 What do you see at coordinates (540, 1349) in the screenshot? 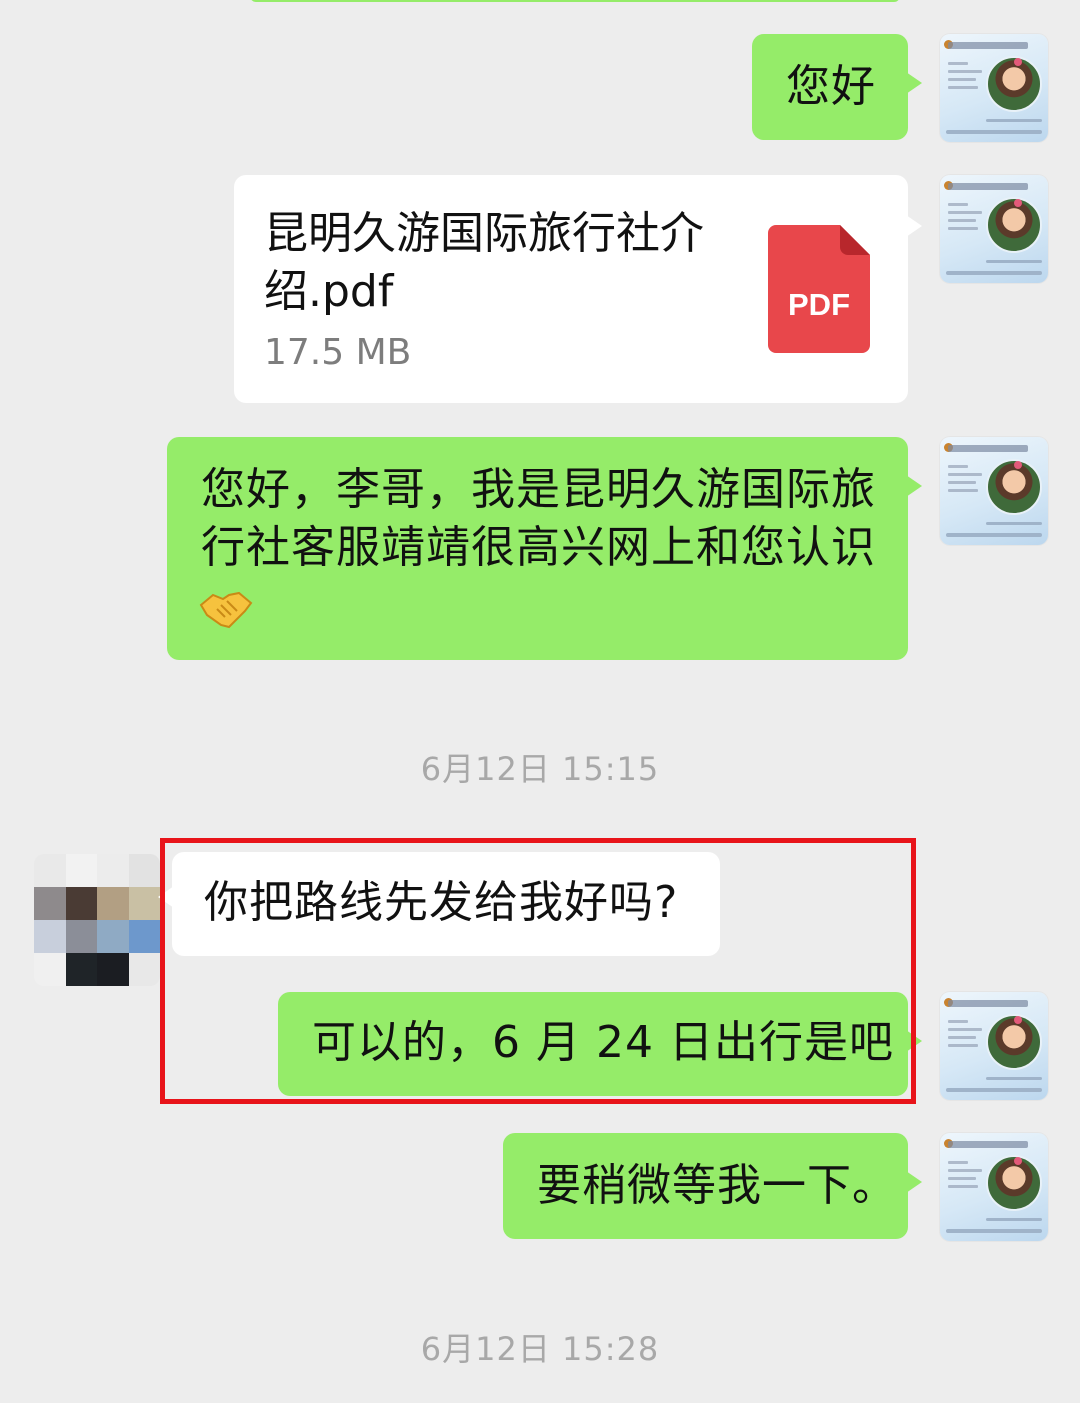
I see `timestamp: 6月12日 15:28` at bounding box center [540, 1349].